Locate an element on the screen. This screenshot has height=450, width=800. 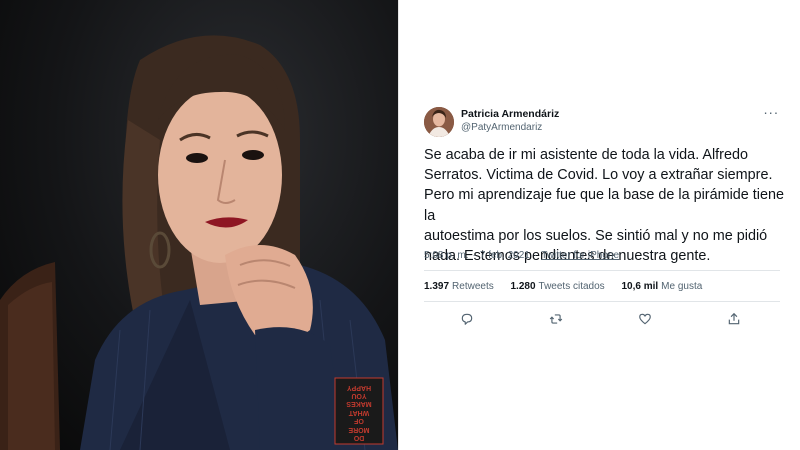
share-icon is located at coordinates (734, 318).